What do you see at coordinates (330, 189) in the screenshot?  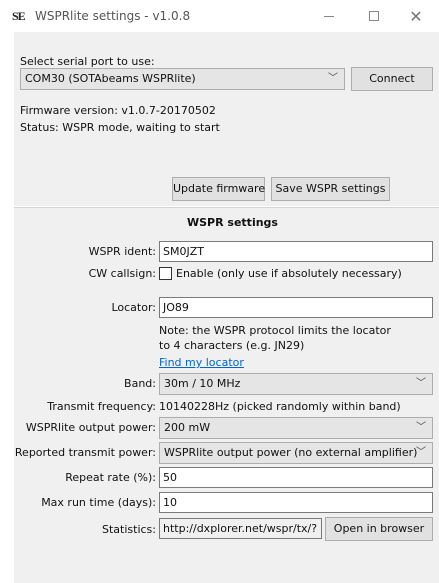 I see `save-settings-button: Save WSPR settings` at bounding box center [330, 189].